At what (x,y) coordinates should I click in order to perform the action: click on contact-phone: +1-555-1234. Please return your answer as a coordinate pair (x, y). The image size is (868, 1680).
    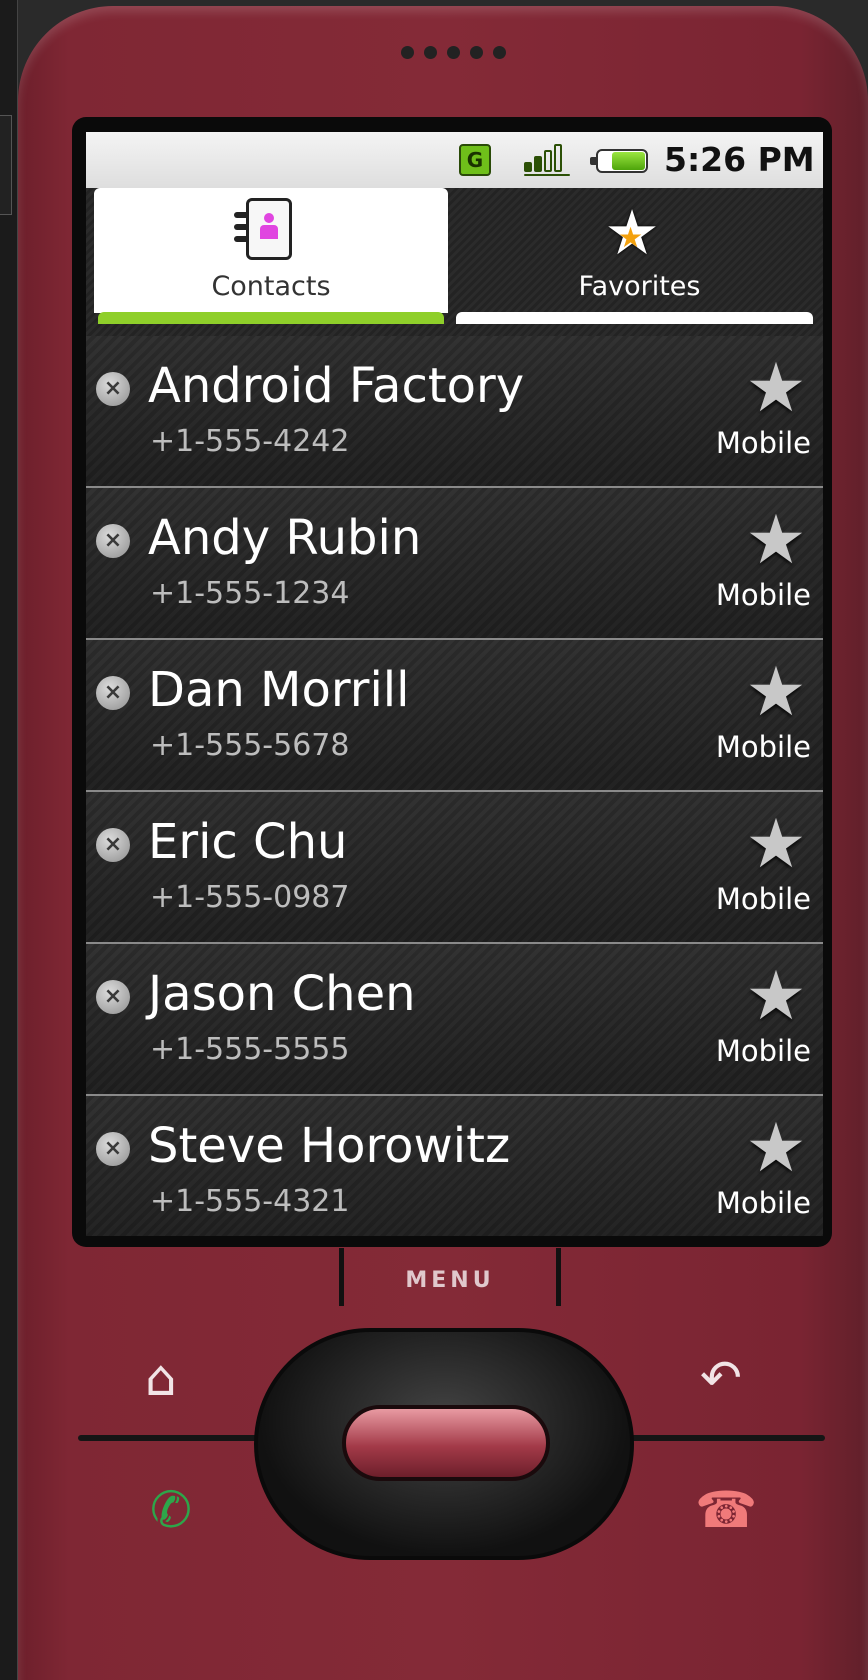
    Looking at the image, I should click on (250, 593).